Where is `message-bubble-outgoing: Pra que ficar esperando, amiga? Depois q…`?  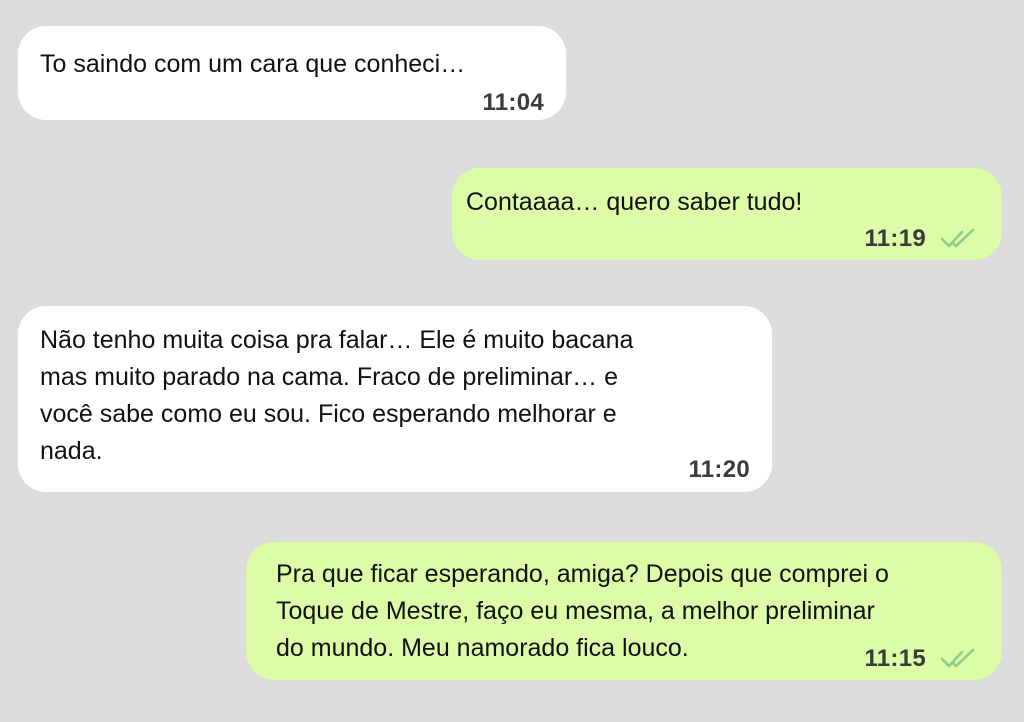 message-bubble-outgoing: Pra que ficar esperando, amiga? Depois q… is located at coordinates (624, 611).